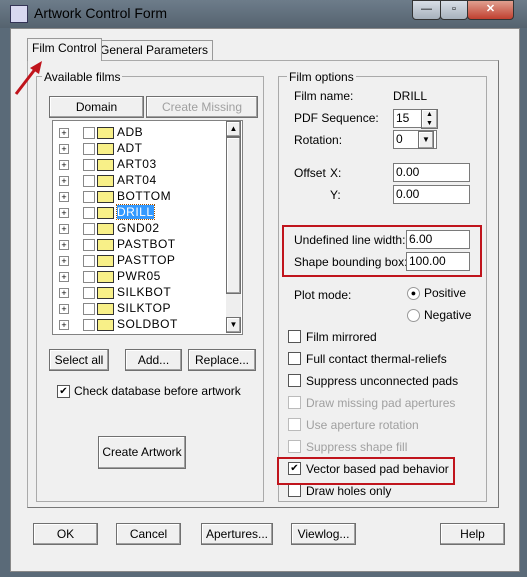 Image resolution: width=527 pixels, height=577 pixels. I want to click on check-database-checkbox: ✔, so click(63, 391).